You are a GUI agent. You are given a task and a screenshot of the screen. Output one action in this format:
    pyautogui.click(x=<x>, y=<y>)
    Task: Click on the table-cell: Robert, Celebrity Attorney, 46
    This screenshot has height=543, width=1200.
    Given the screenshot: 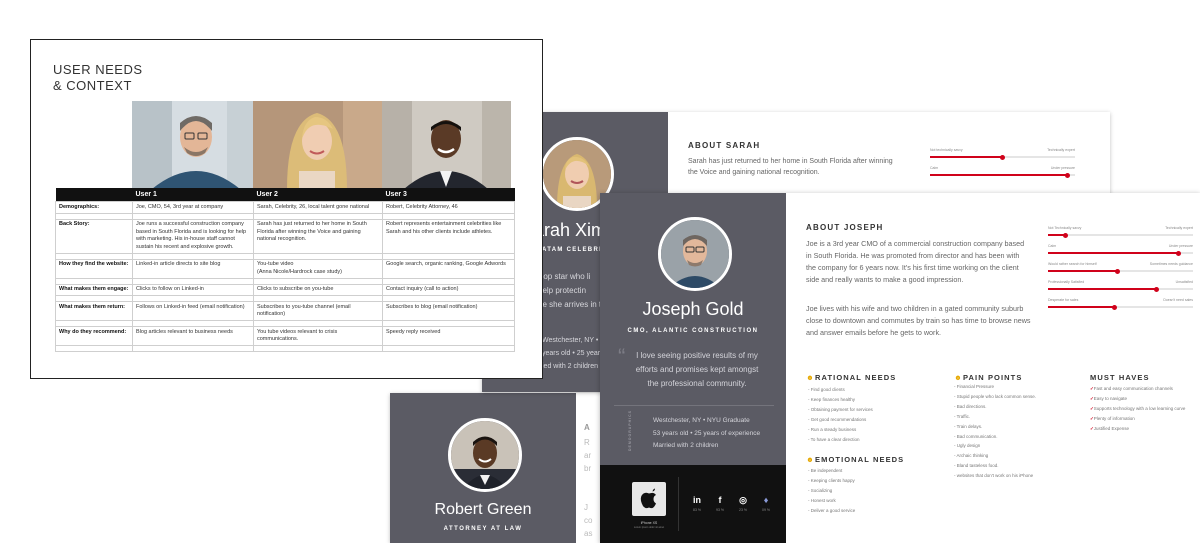 What is the action you would take?
    pyautogui.click(x=448, y=207)
    